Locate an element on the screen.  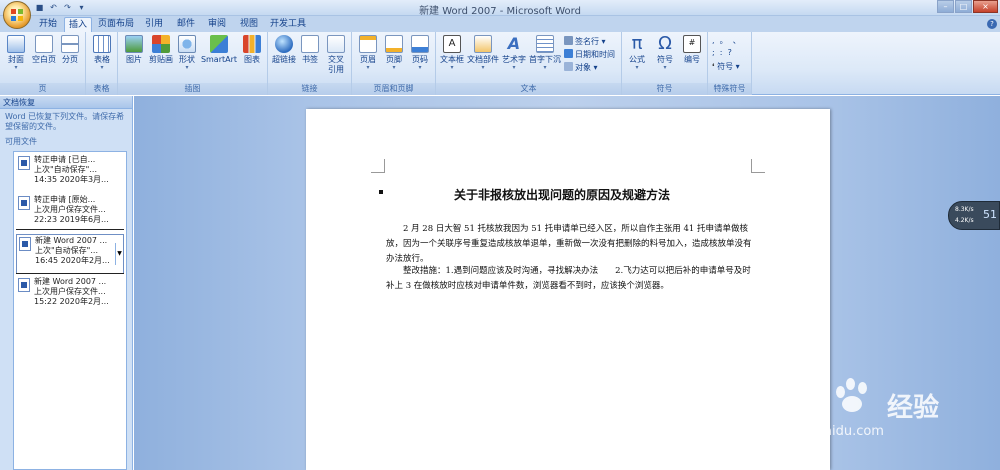
hyperlink-icon is located at coordinates (284, 44).